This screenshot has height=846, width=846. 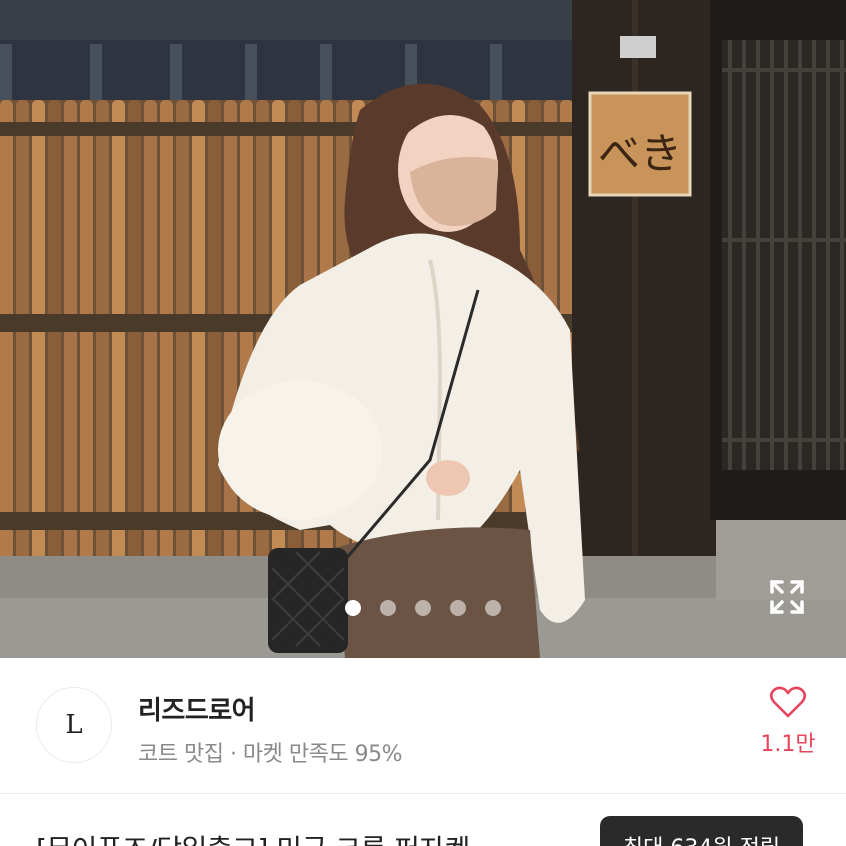 What do you see at coordinates (253, 837) in the screenshot?
I see `product-title: [무이퓨즈/당일출고] 미국 크롭 퍼자켓` at bounding box center [253, 837].